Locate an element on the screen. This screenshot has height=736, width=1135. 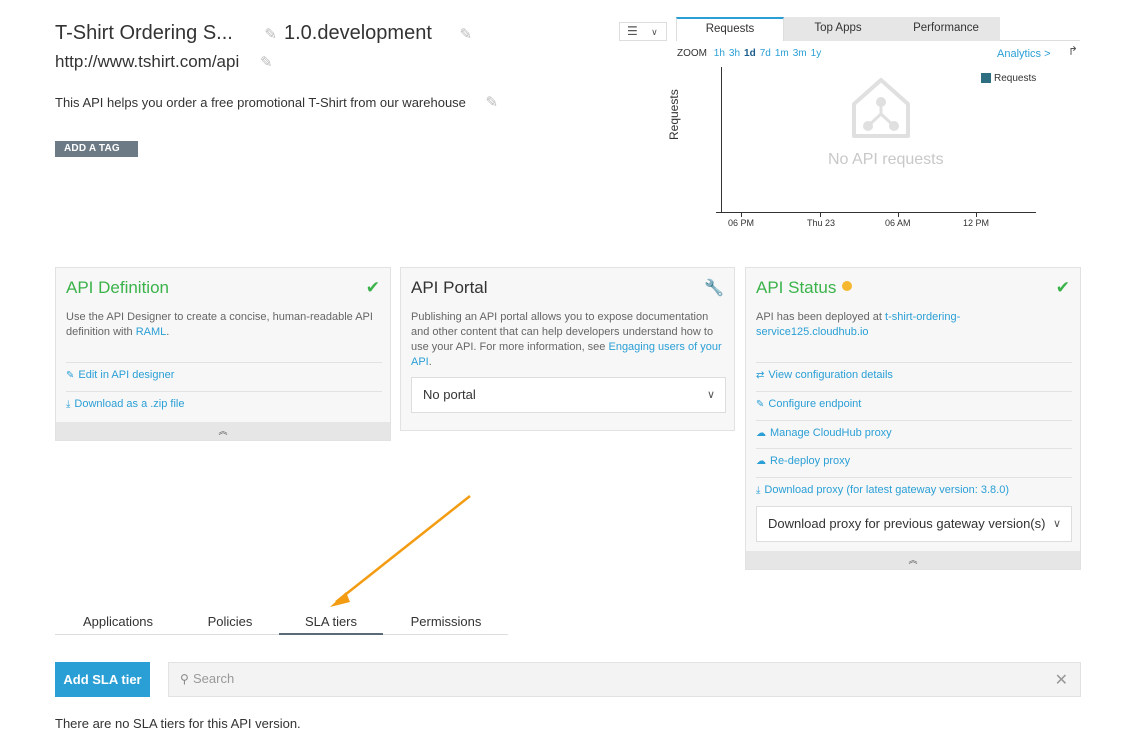
tab-performance: Performance is located at coordinates (946, 29).